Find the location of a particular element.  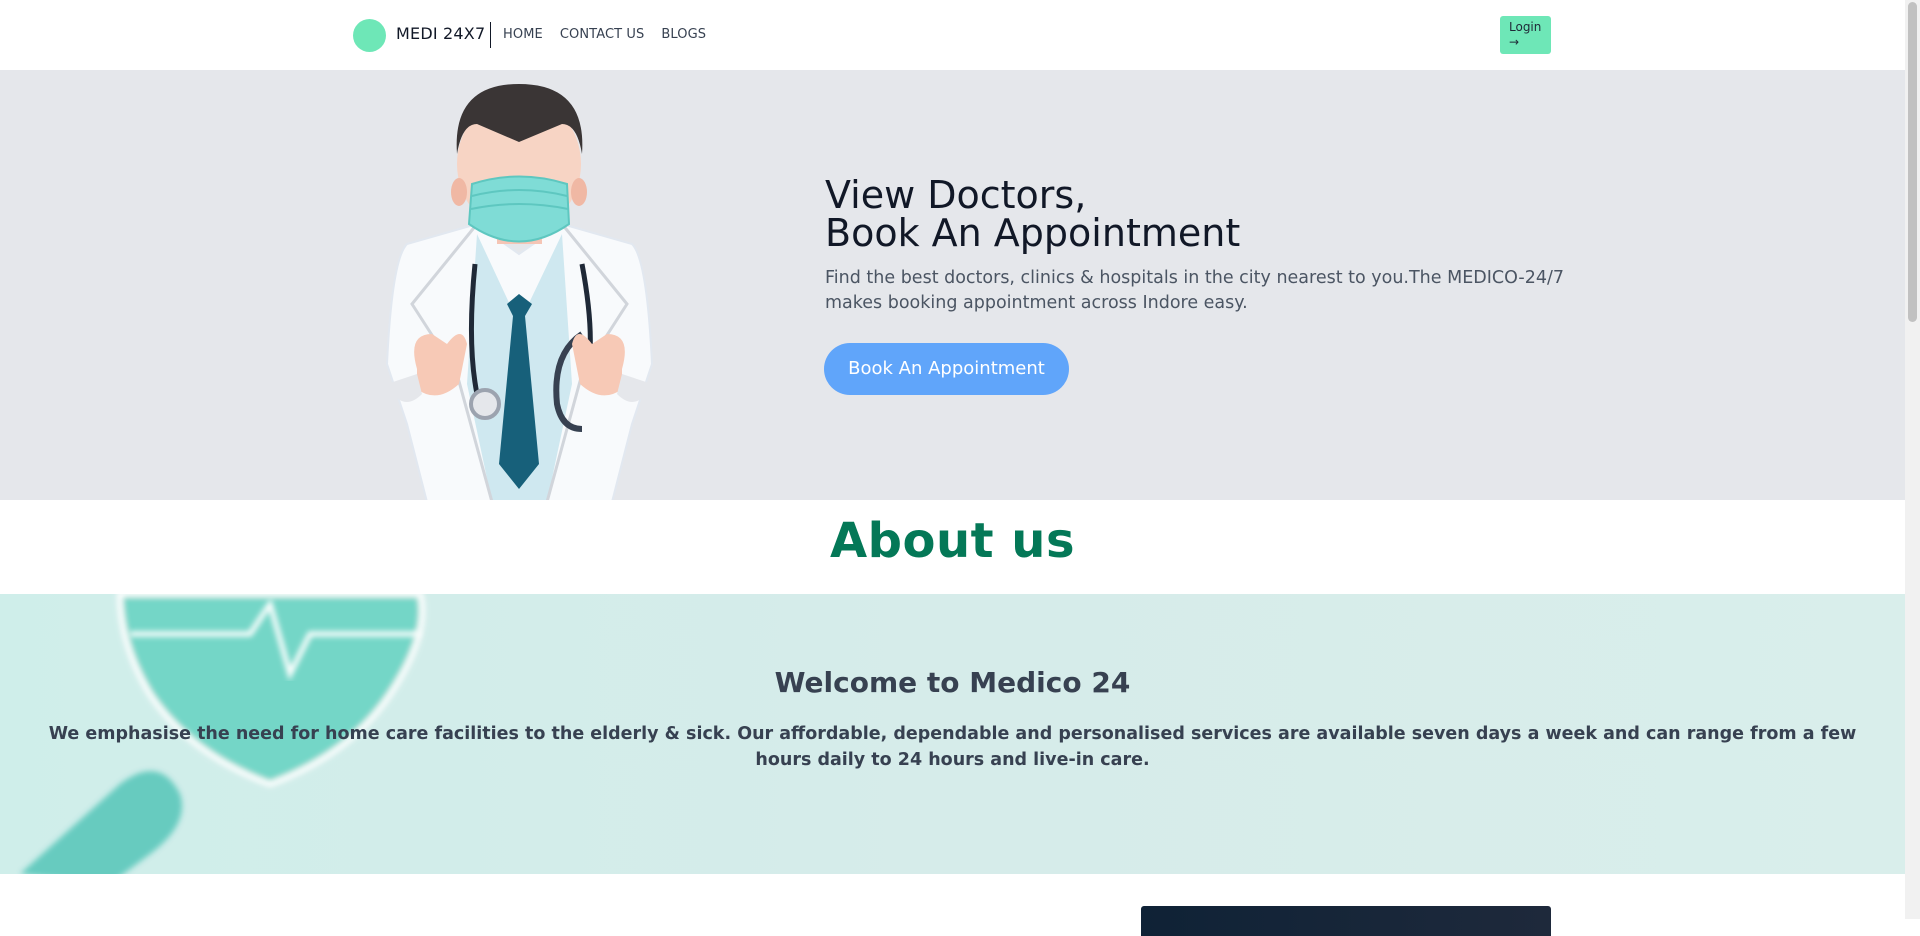

login-button: Login → is located at coordinates (1525, 35).